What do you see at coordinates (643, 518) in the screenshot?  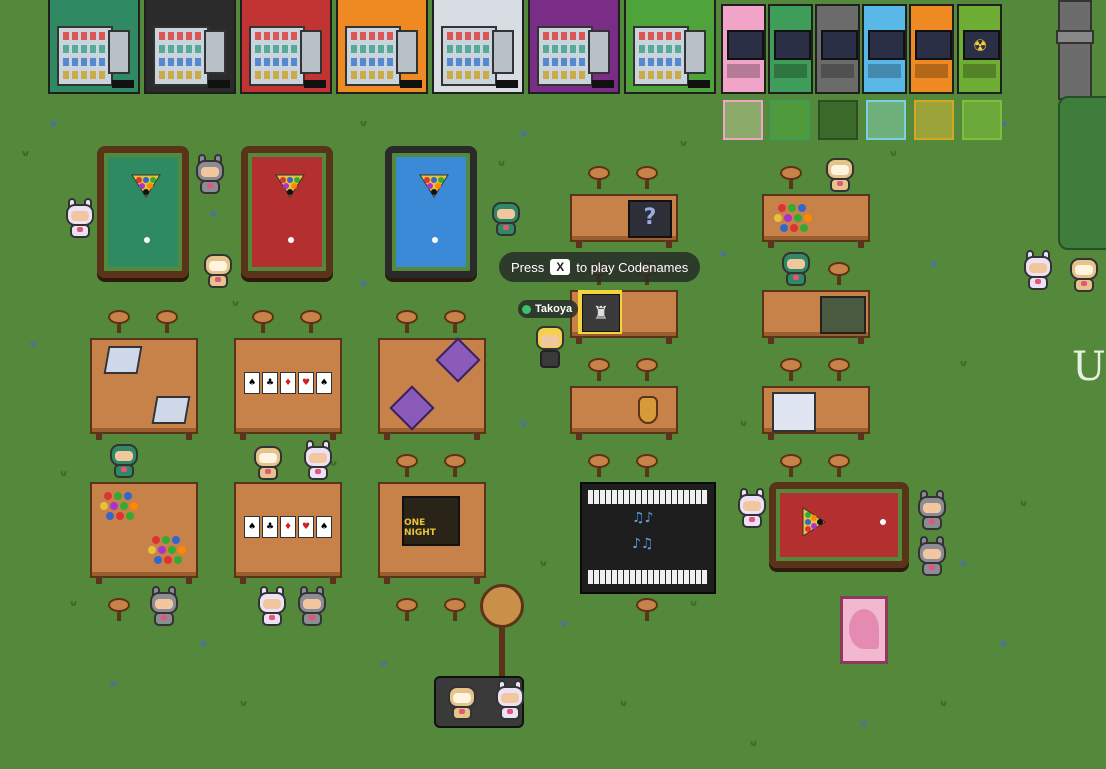 I see `piano-icon: ♫♪` at bounding box center [643, 518].